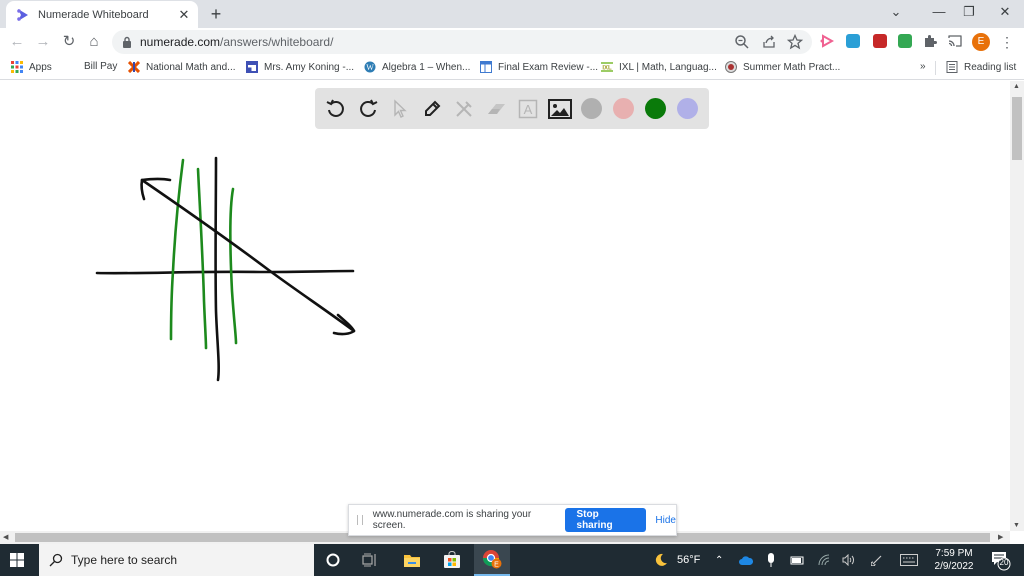  I want to click on select-tool-button, so click(400, 109).